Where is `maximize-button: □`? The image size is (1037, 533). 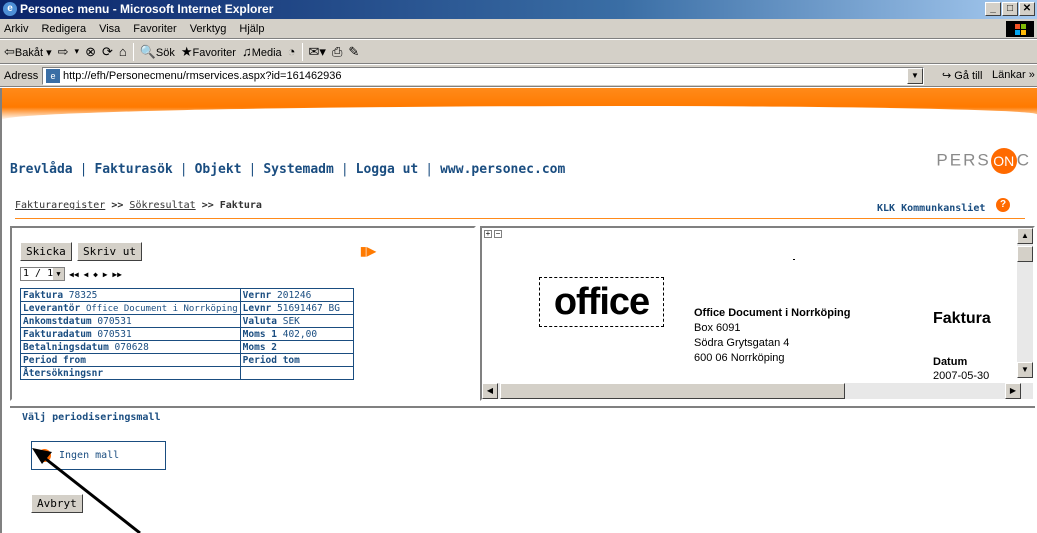
maximize-button: □ is located at coordinates (1010, 9).